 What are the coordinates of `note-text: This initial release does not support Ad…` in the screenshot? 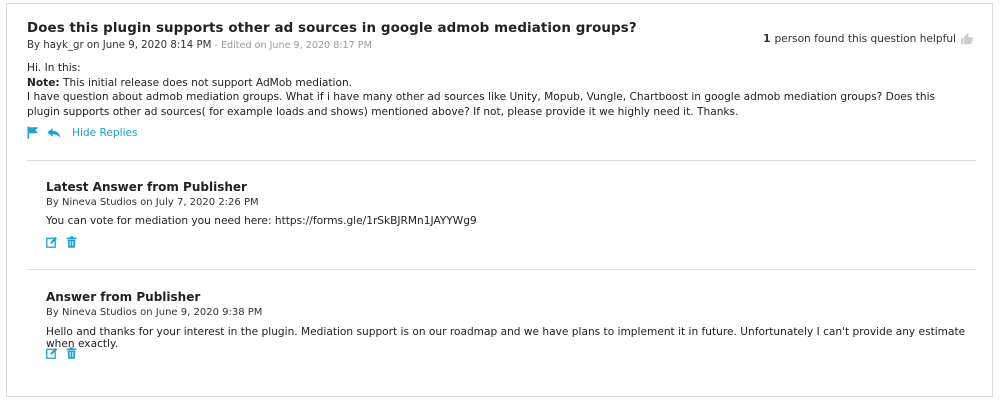 It's located at (206, 82).